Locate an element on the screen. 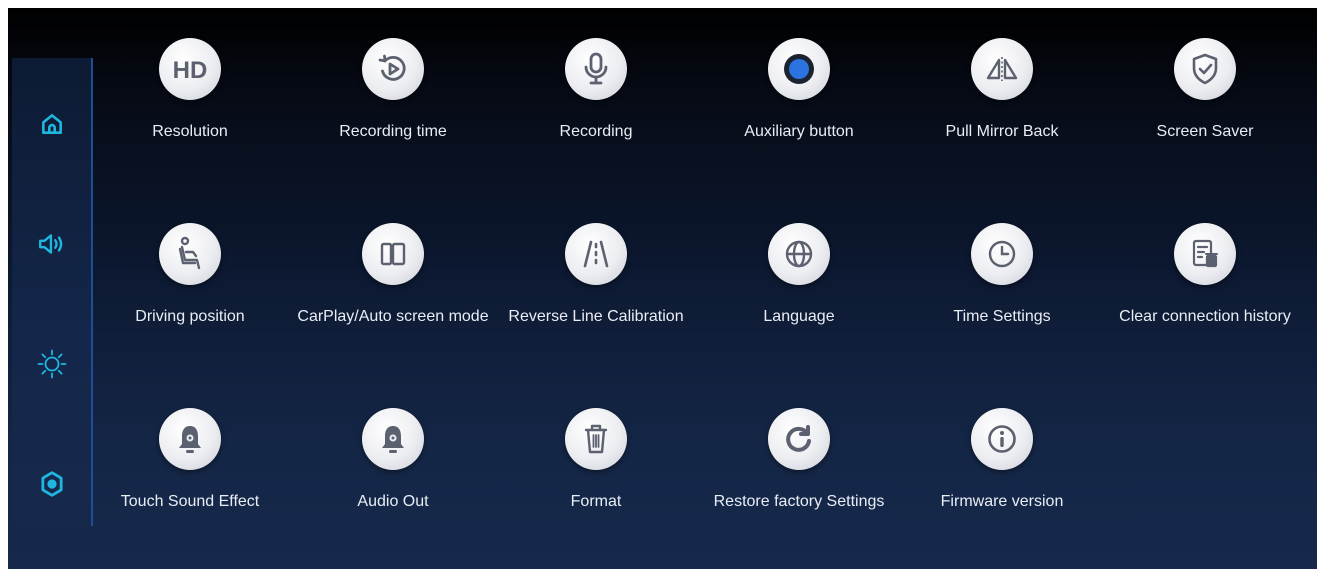 Image resolution: width=1317 pixels, height=569 pixels. driving-position-button is located at coordinates (190, 254).